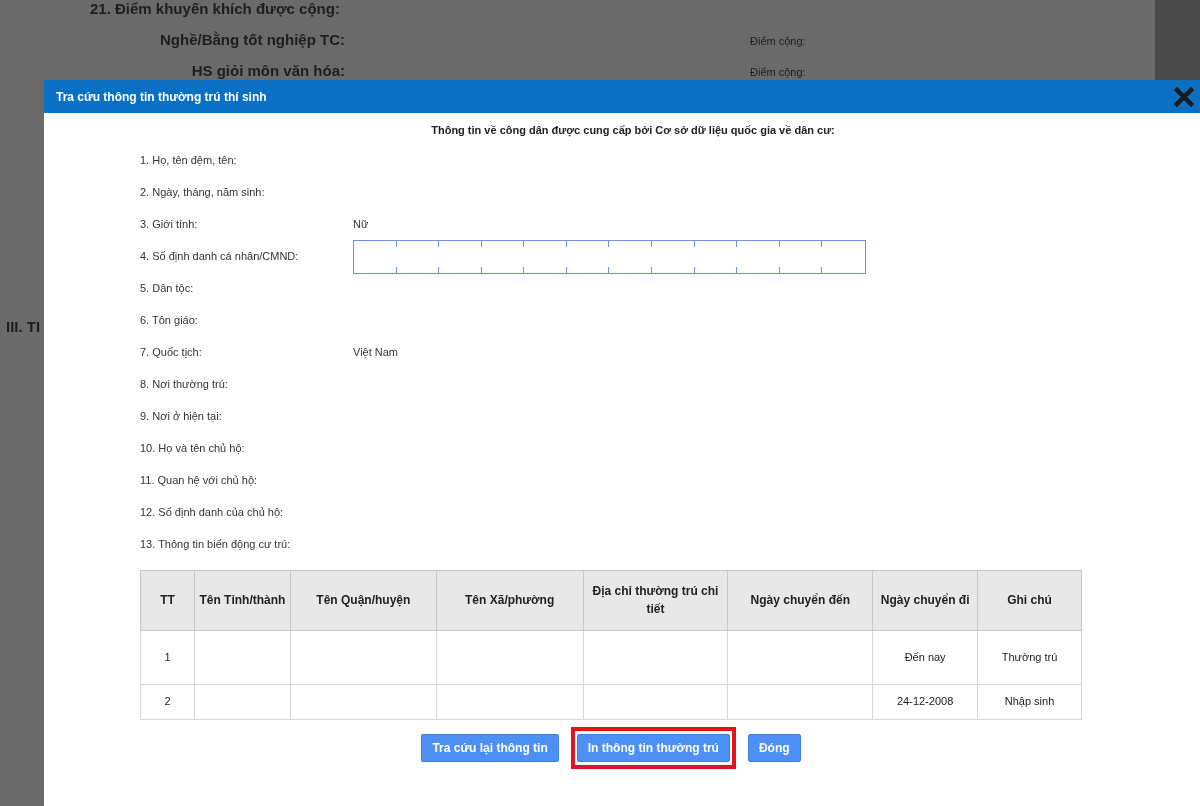 This screenshot has width=1200, height=806. Describe the element at coordinates (215, 9) in the screenshot. I see `section-heading: 21. Điểm khuyến khích được cộng:` at that location.